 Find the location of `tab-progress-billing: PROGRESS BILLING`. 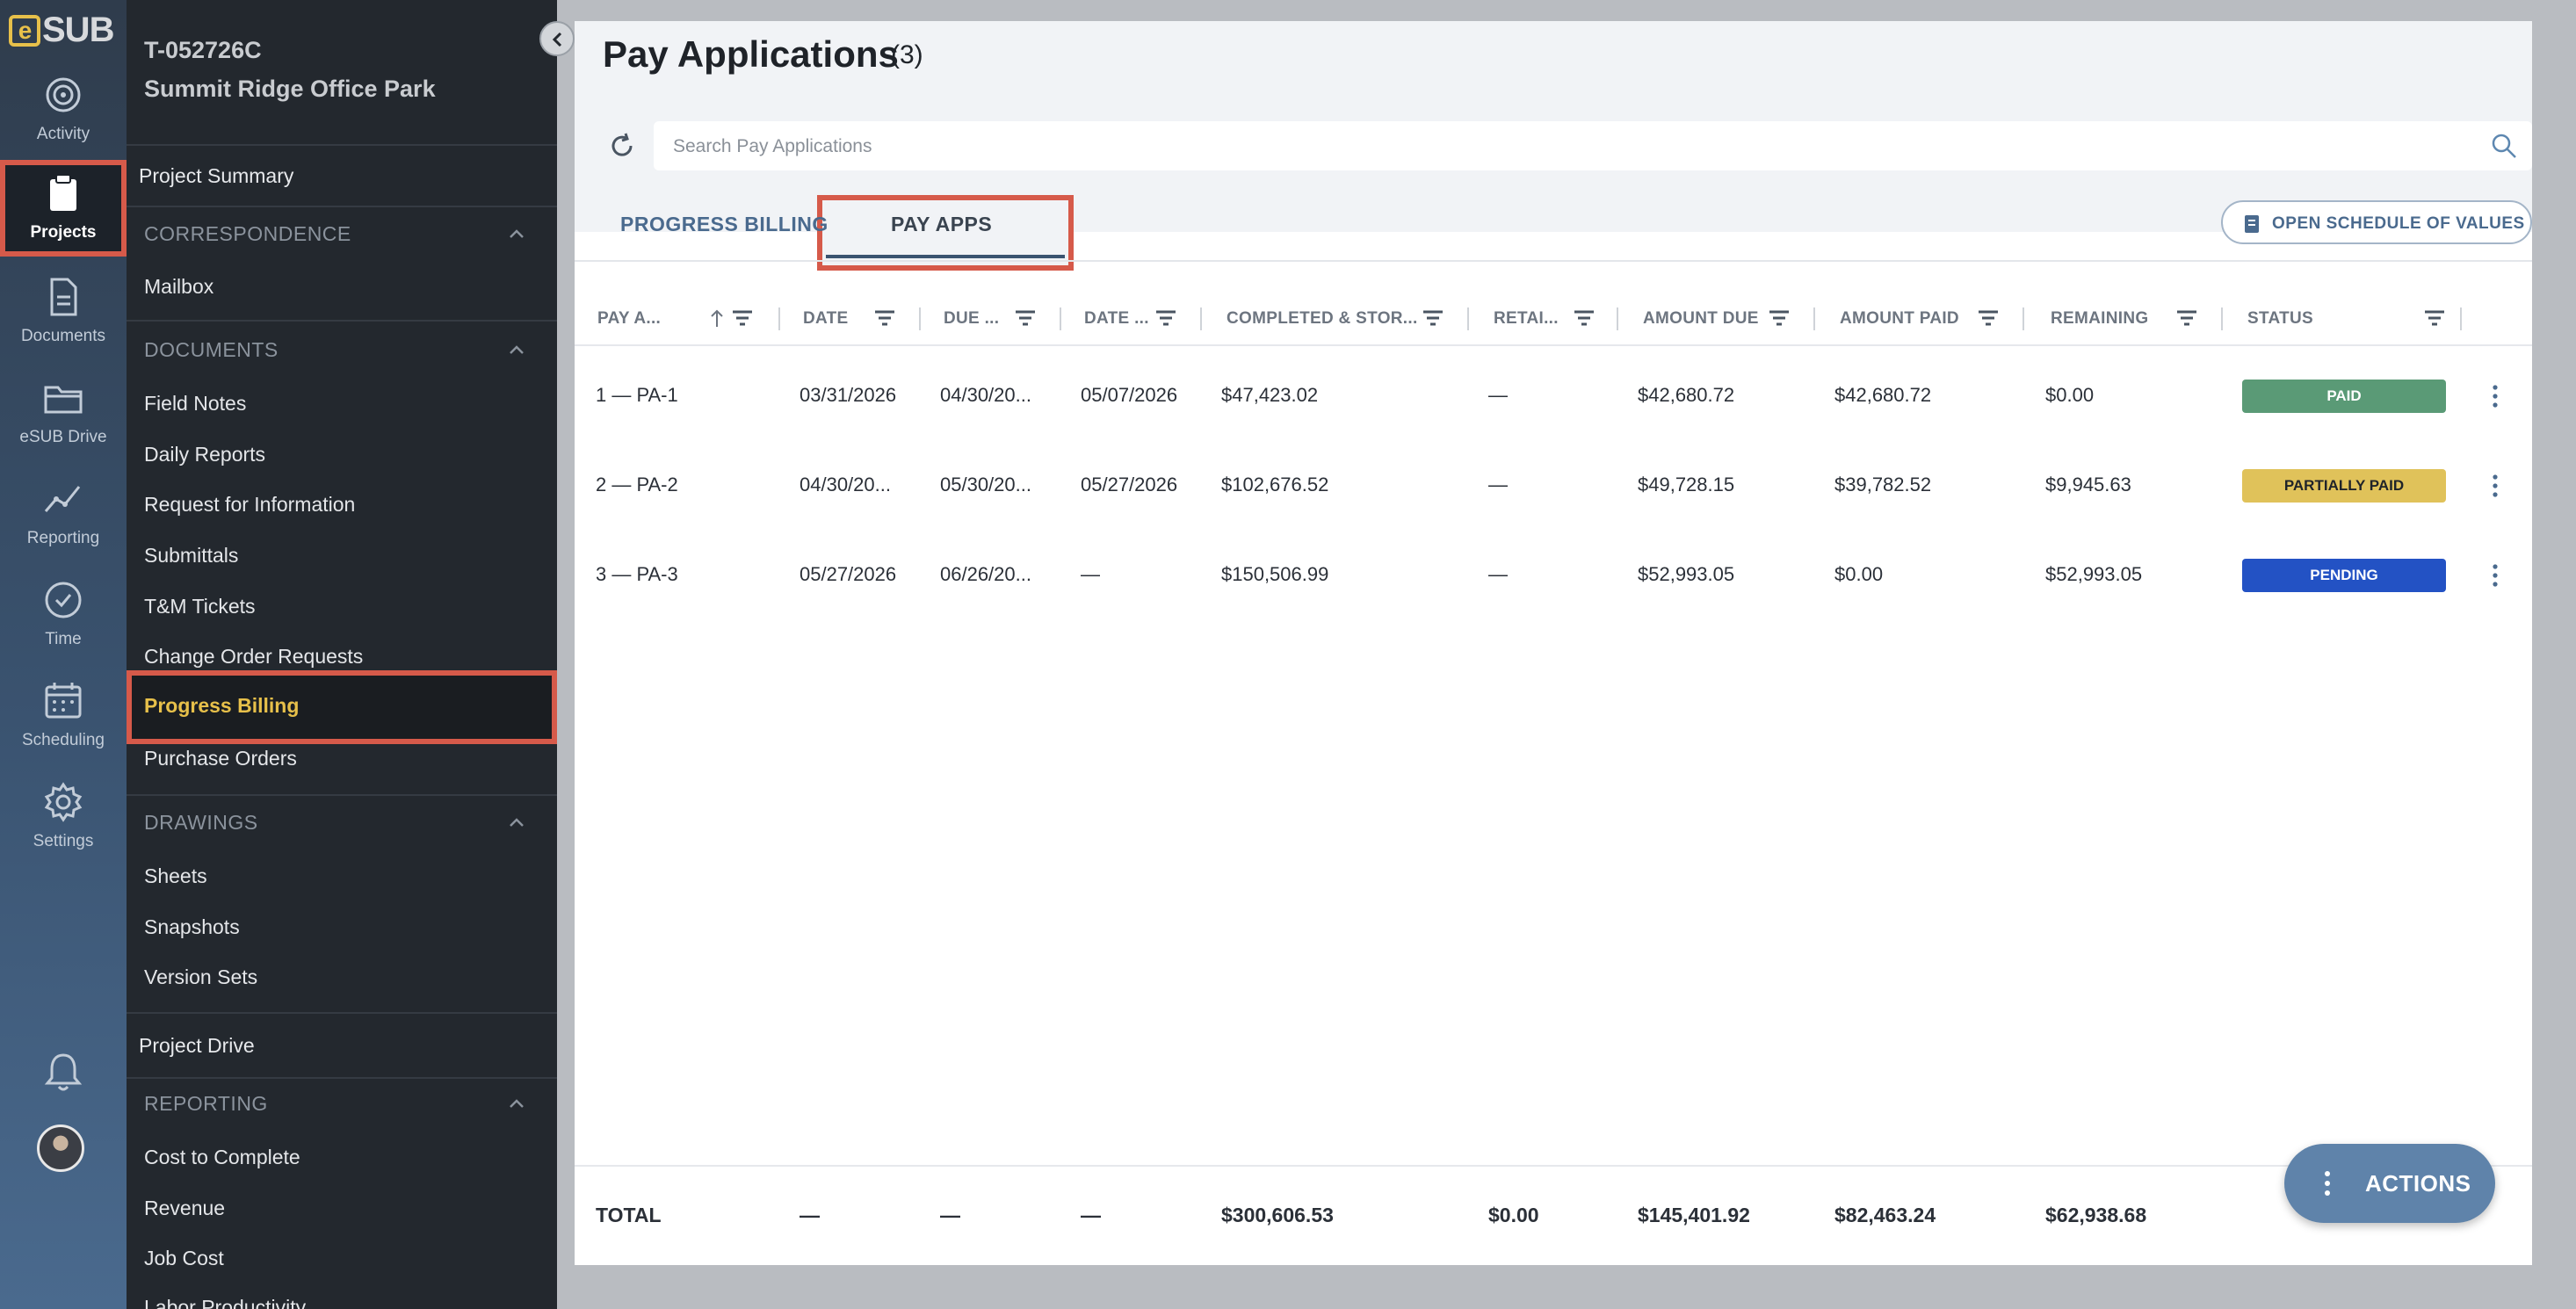

tab-progress-billing: PROGRESS BILLING is located at coordinates (724, 224).